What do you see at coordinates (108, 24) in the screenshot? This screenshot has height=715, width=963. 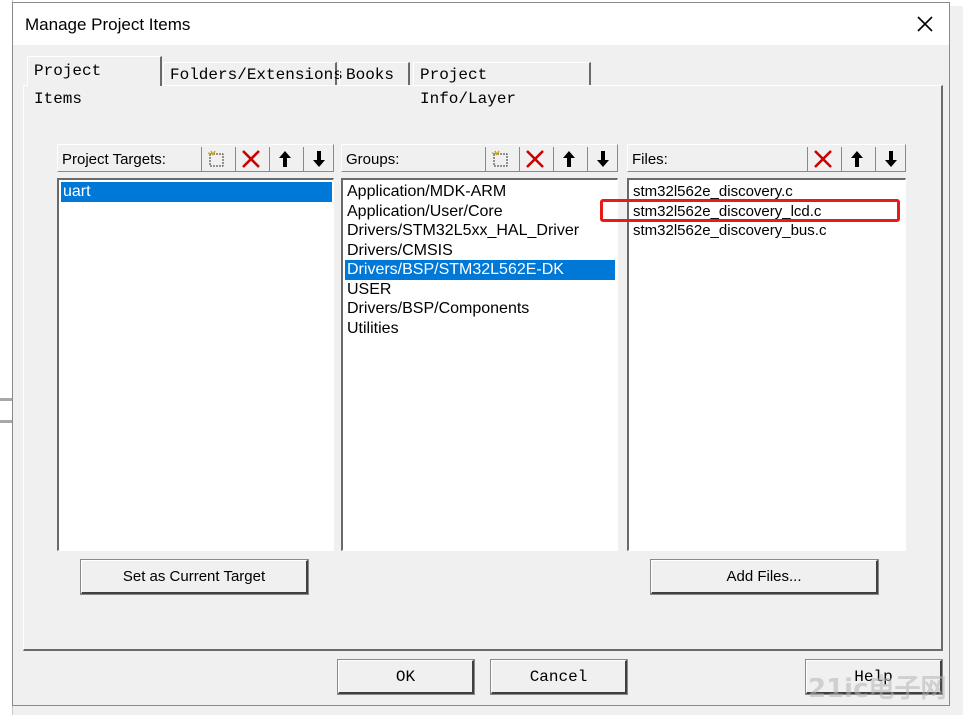 I see `window-title: Manage Project Items` at bounding box center [108, 24].